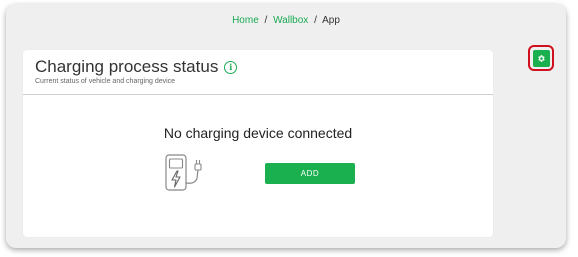  I want to click on card-title: Charging process status, so click(127, 66).